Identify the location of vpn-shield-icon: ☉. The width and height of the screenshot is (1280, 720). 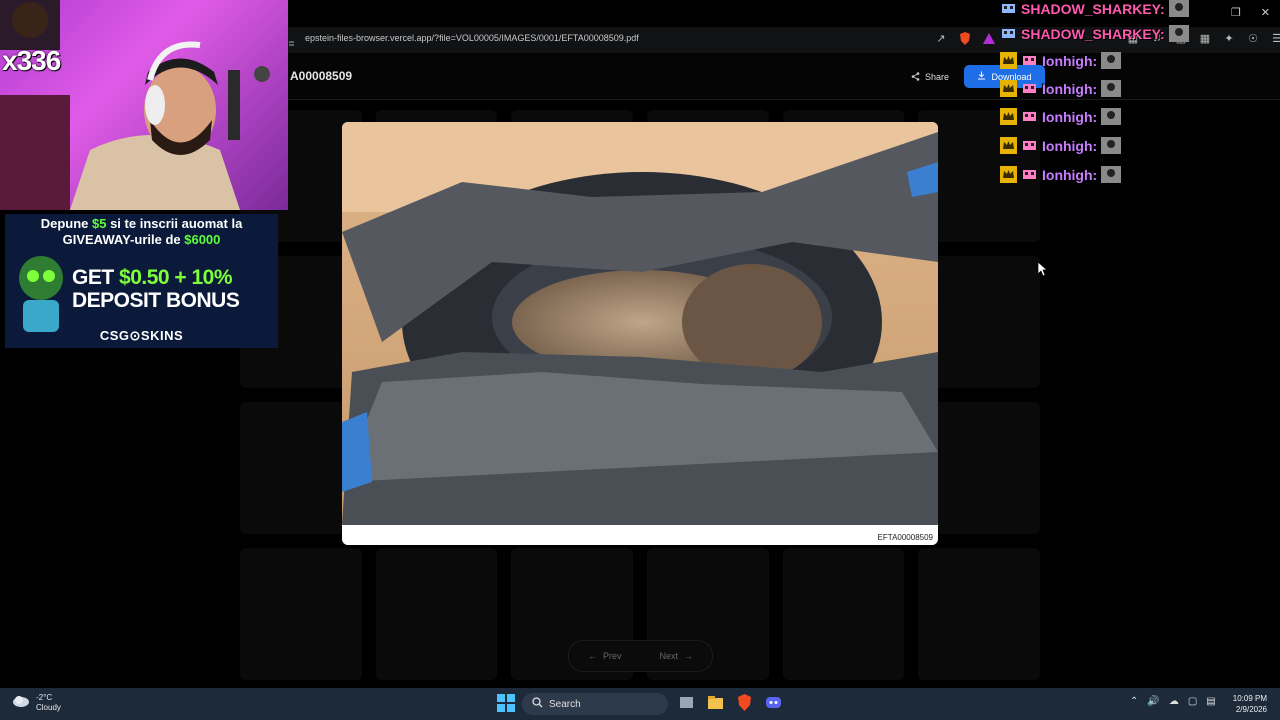
(1253, 38).